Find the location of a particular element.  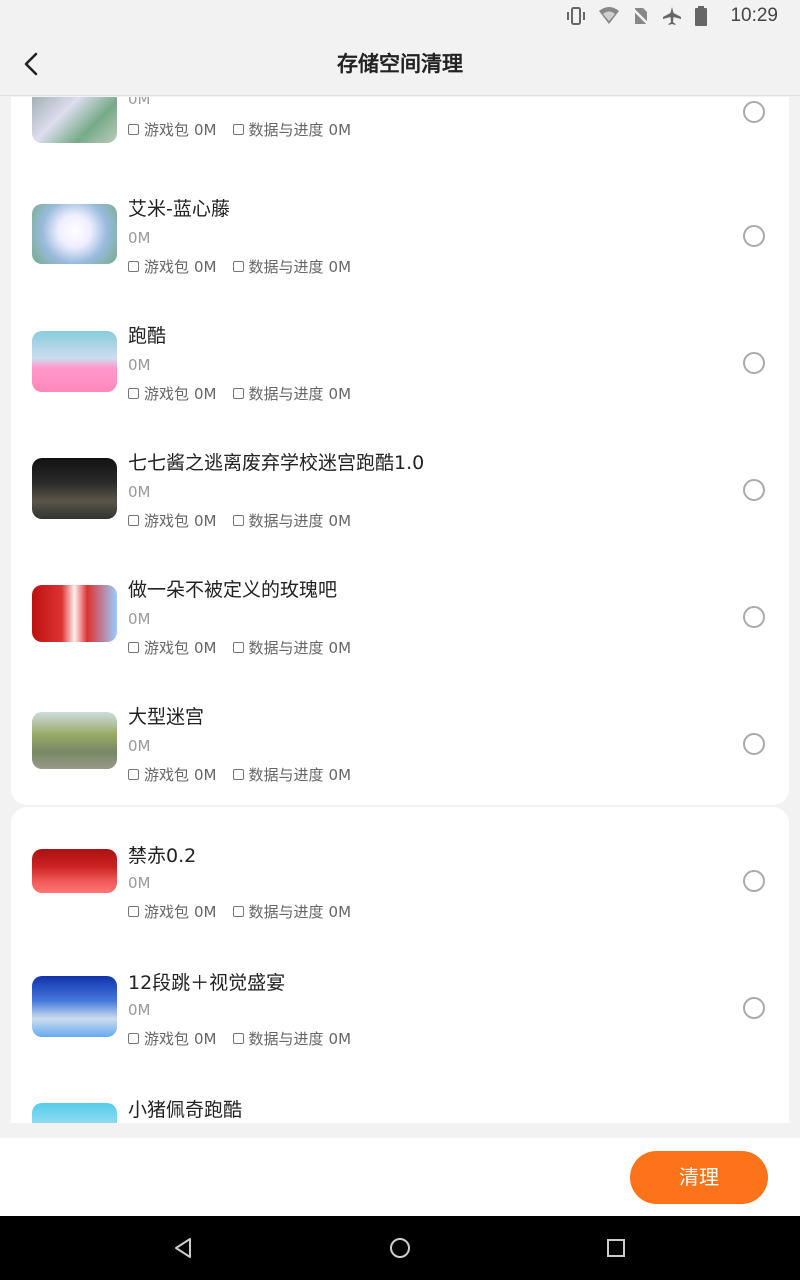

airplane-icon is located at coordinates (672, 16).